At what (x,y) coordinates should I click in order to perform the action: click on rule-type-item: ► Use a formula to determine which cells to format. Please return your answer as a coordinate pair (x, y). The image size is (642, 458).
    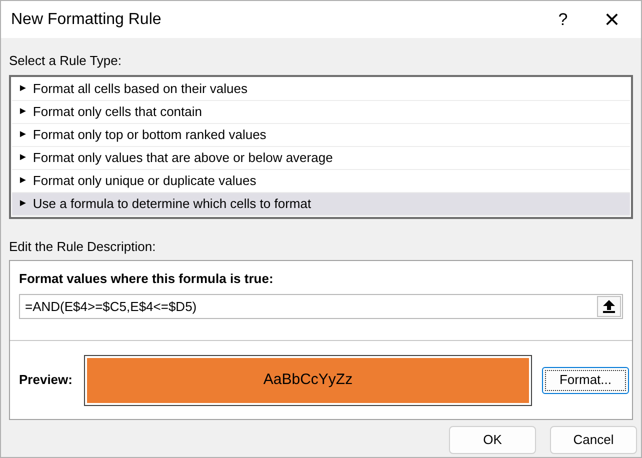
    Looking at the image, I should click on (321, 204).